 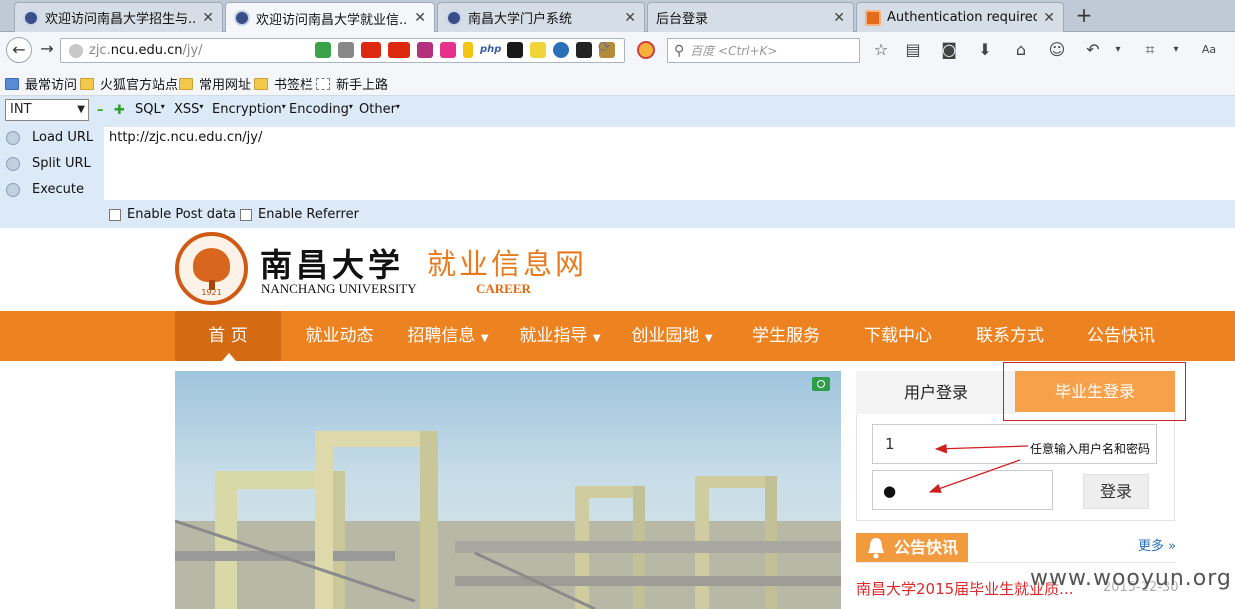 I want to click on menu-label: Encoding, so click(x=319, y=109).